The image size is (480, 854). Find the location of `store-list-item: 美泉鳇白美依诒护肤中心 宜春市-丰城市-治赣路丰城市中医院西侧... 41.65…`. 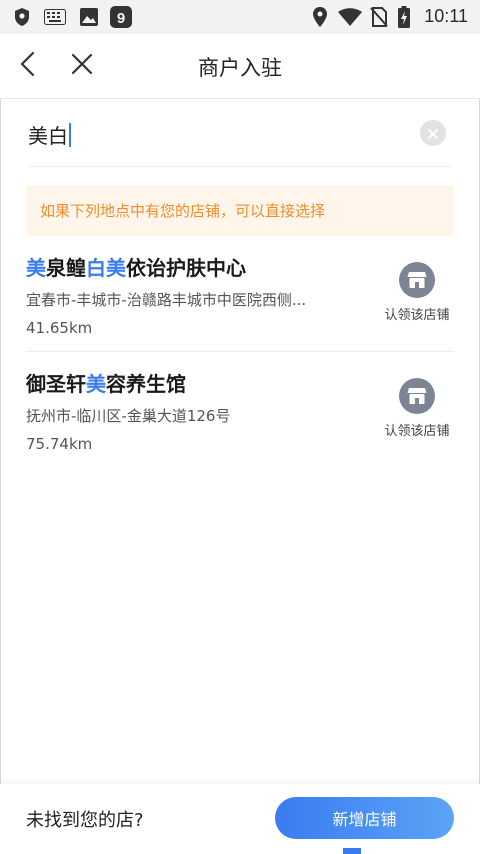

store-list-item: 美泉鳇白美依诒护肤中心 宜春市-丰城市-治赣路丰城市中医院西侧... 41.65… is located at coordinates (240, 293).